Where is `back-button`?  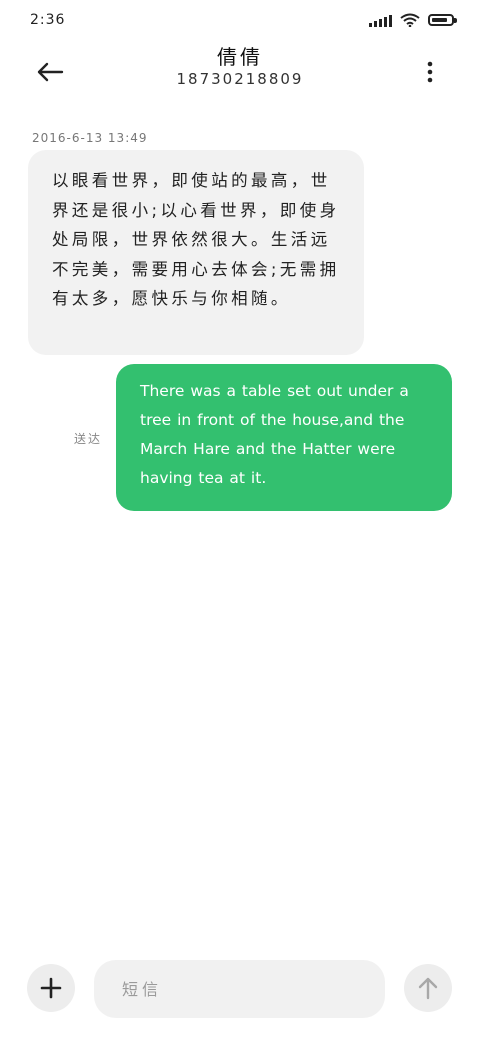
back-button is located at coordinates (50, 72).